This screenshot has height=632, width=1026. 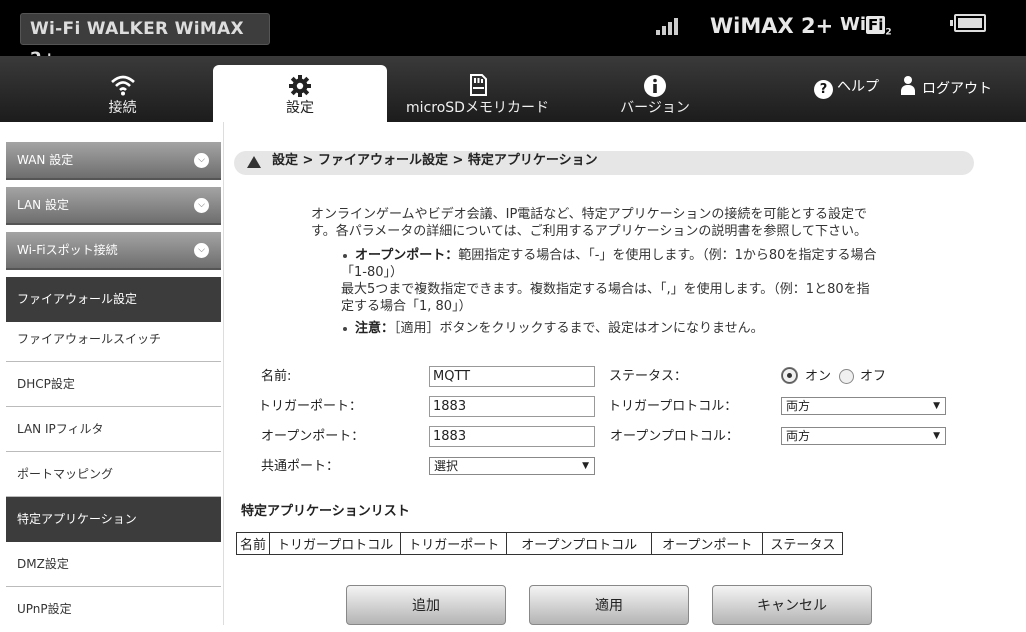 What do you see at coordinates (45, 160) in the screenshot?
I see `sidebar-item-label: WAN 設定` at bounding box center [45, 160].